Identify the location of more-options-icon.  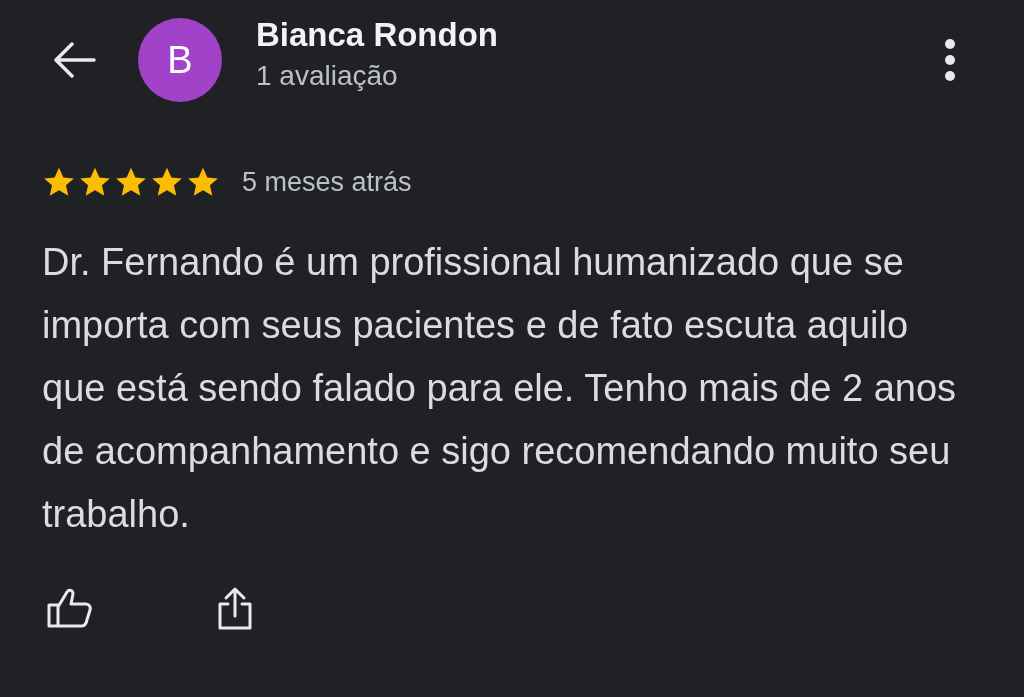
(950, 60).